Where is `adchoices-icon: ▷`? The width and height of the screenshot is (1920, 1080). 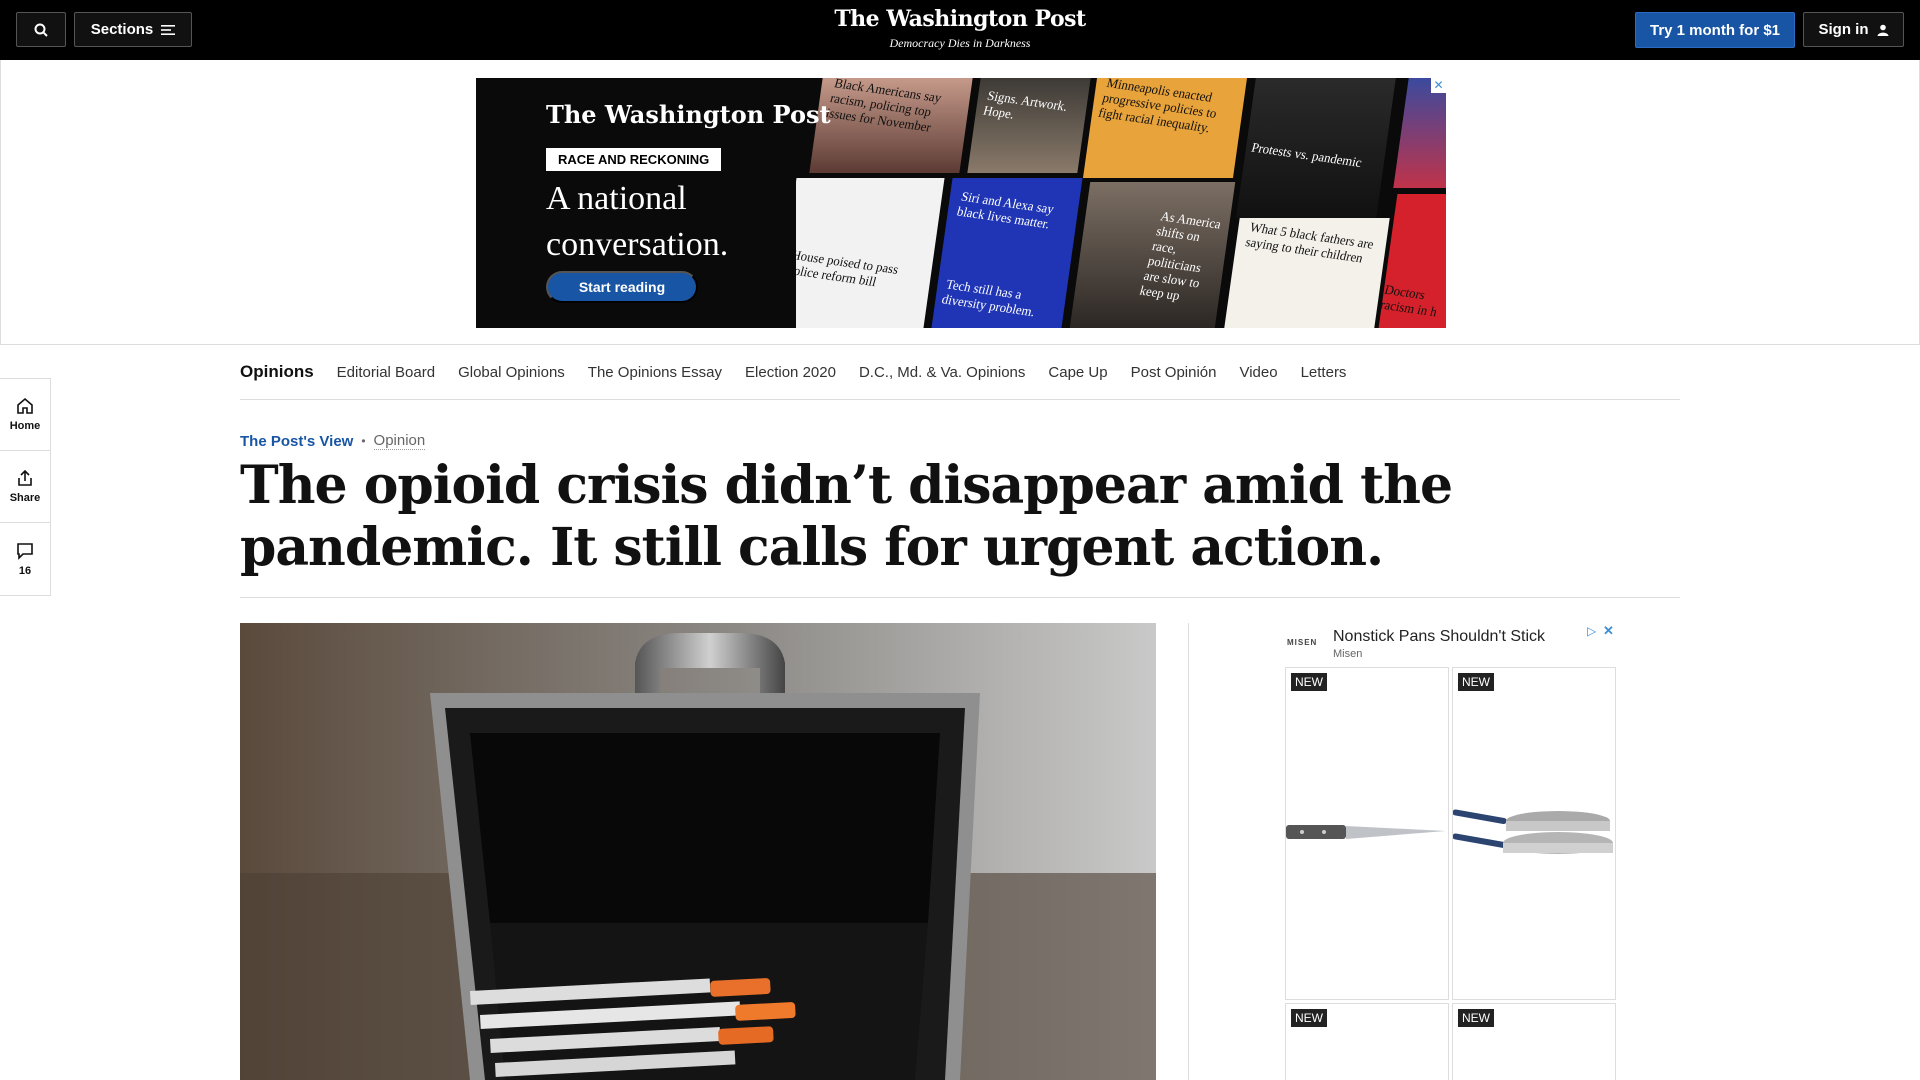 adchoices-icon: ▷ is located at coordinates (1591, 631).